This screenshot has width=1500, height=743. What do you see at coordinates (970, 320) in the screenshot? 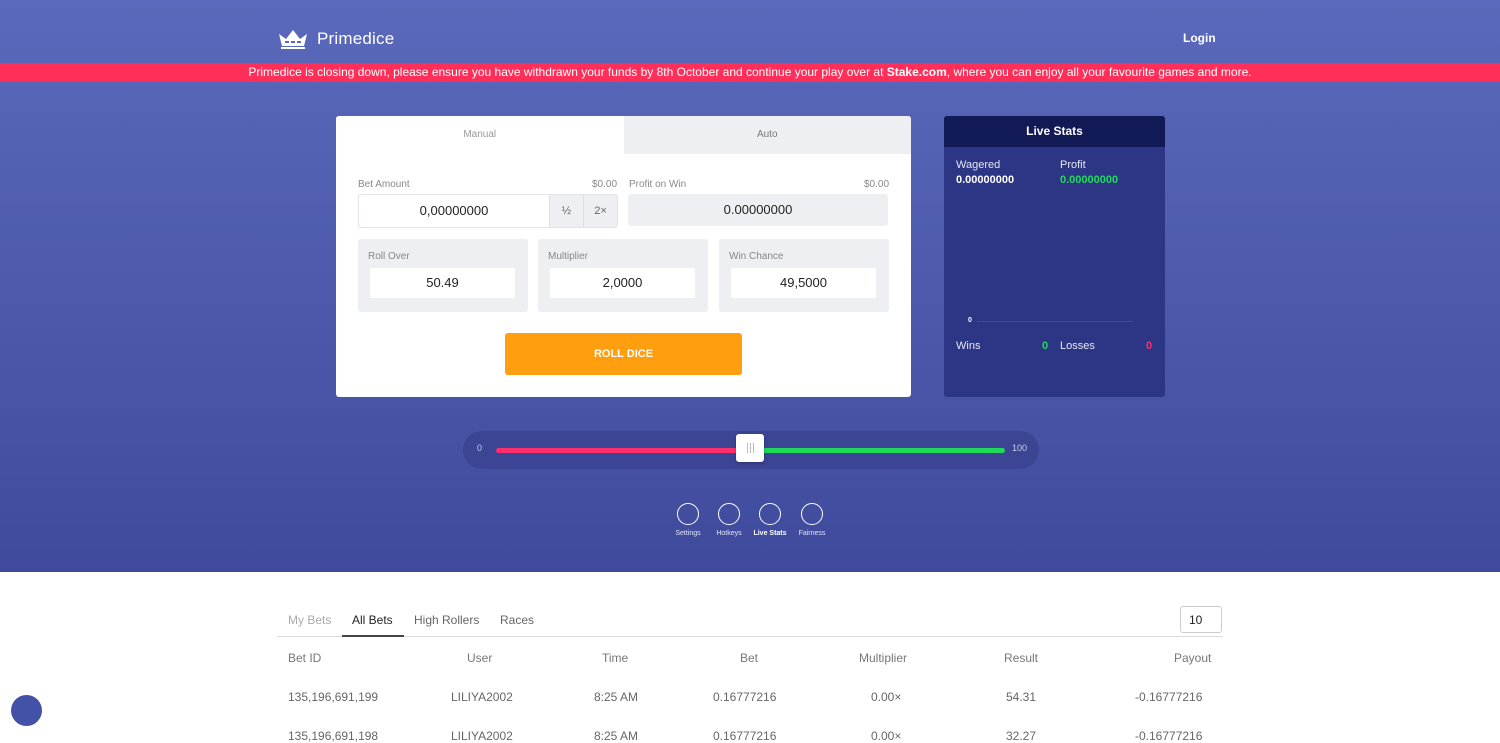
I see `chart-zero-label: 0` at bounding box center [970, 320].